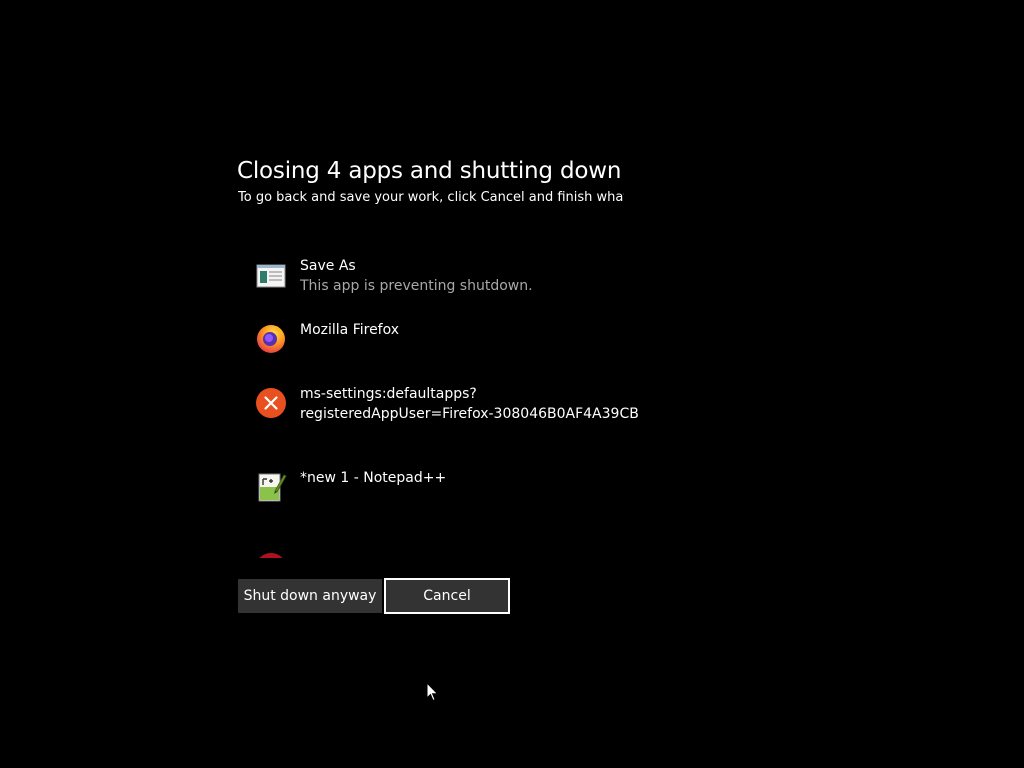 The image size is (1024, 768). I want to click on list-item-save-as: Save As This app is preventing shutdown., so click(448, 286).